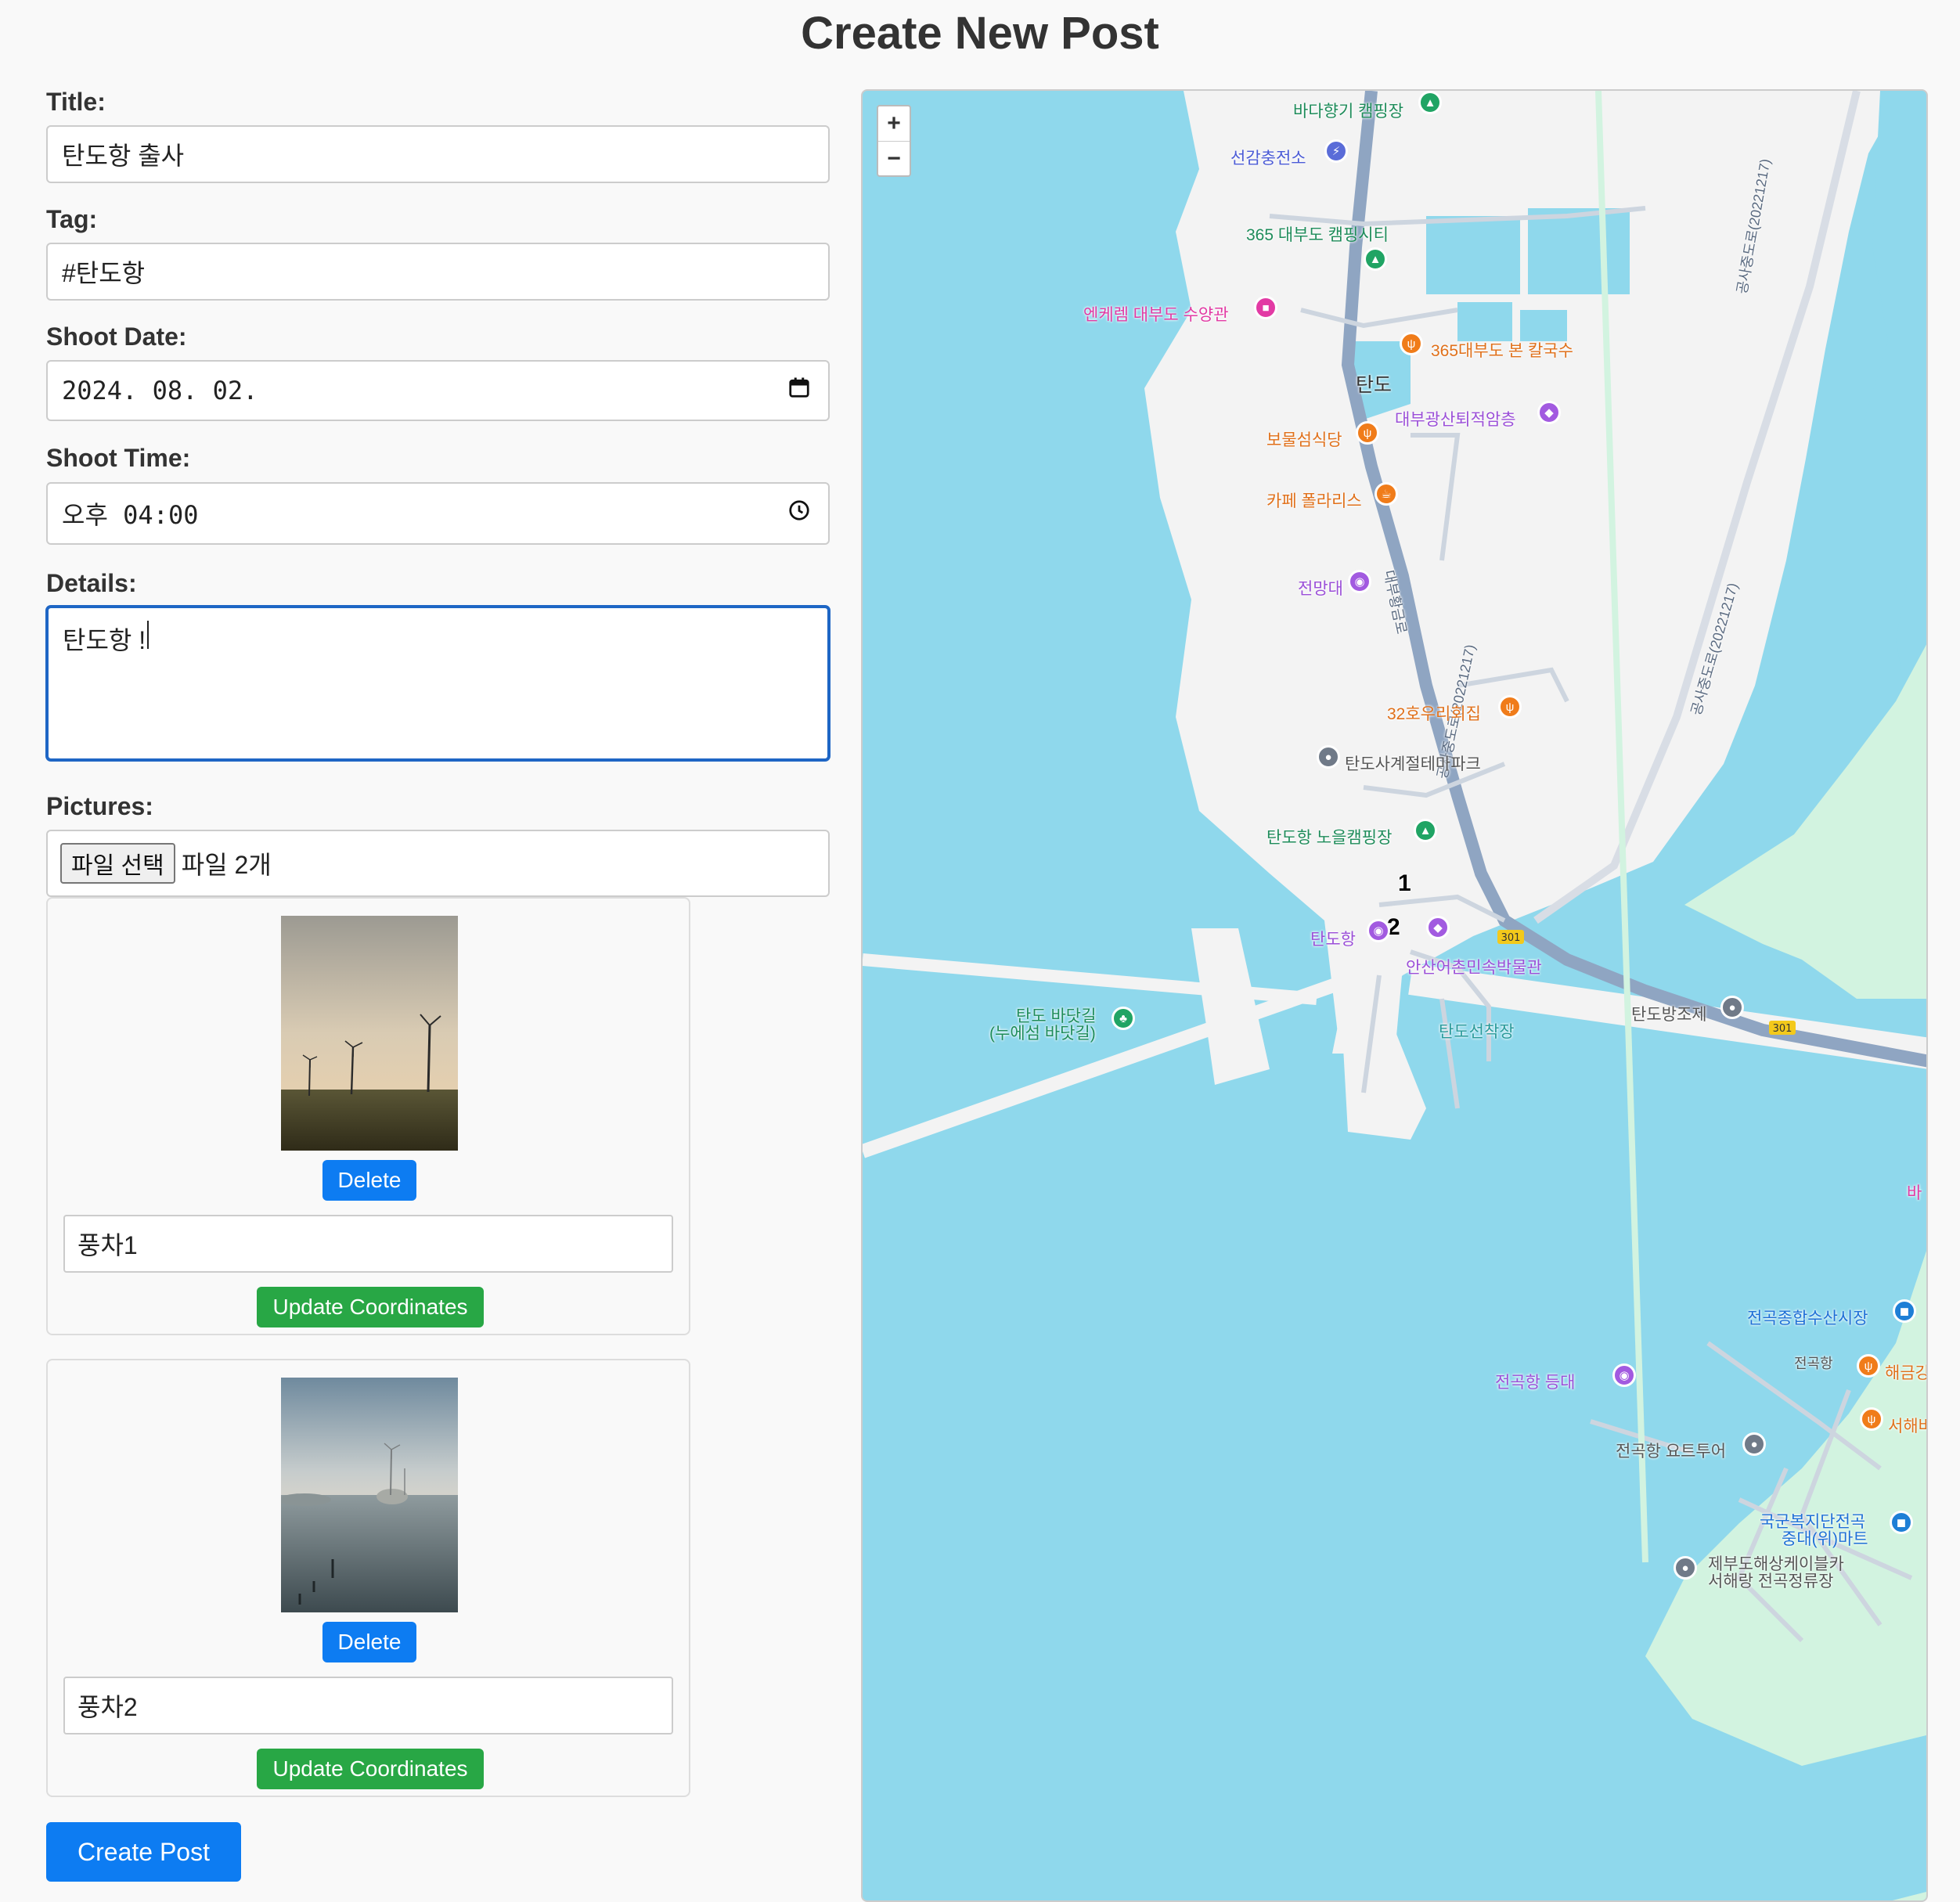  What do you see at coordinates (1771, 1581) in the screenshot?
I see `poi-label: 서해랑 전곡정류장` at bounding box center [1771, 1581].